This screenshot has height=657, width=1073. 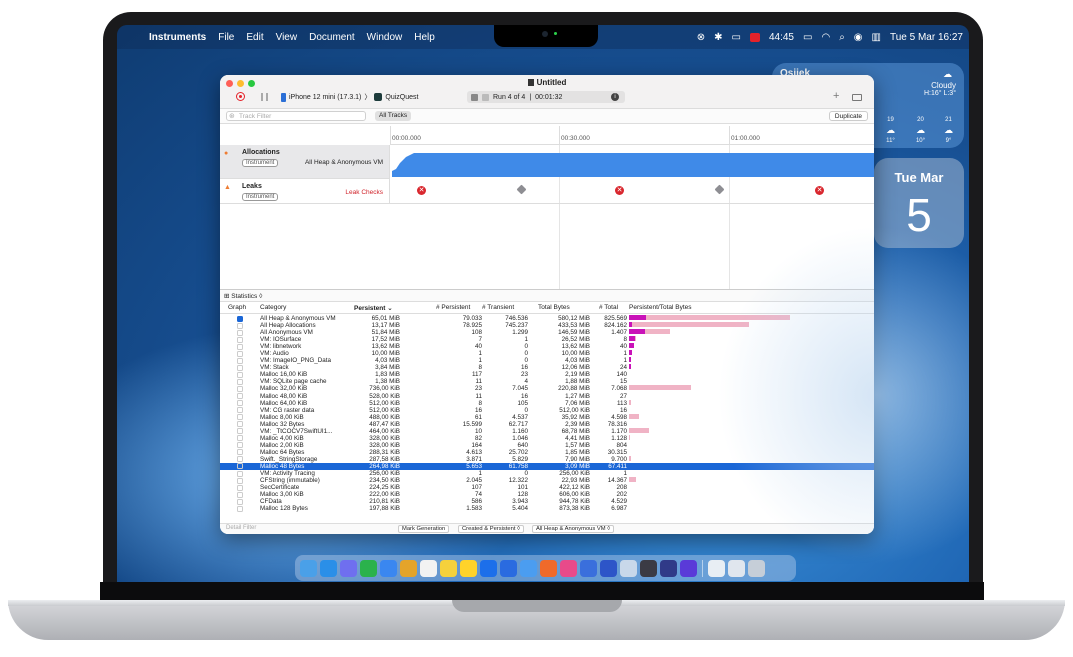 What do you see at coordinates (241, 528) in the screenshot?
I see `detail-filter-input: Detail Filter` at bounding box center [241, 528].